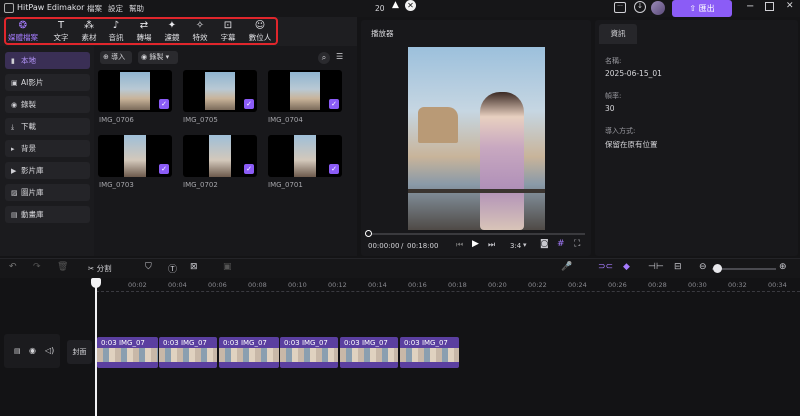  What do you see at coordinates (47, 126) in the screenshot?
I see `sidebar-item-download: ⤓ 下載` at bounding box center [47, 126].